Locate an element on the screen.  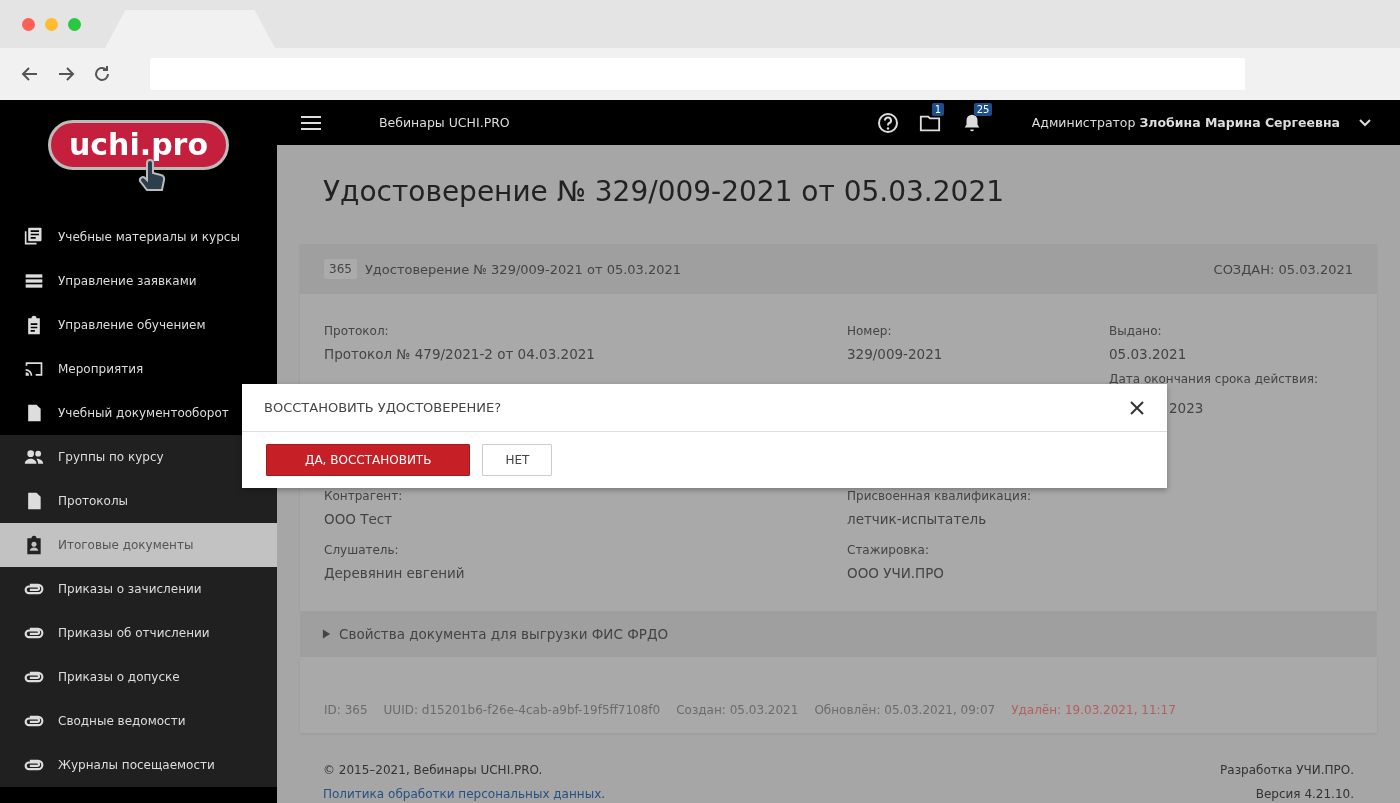
field-label: Дата окончания срока действия: is located at coordinates (1214, 379).